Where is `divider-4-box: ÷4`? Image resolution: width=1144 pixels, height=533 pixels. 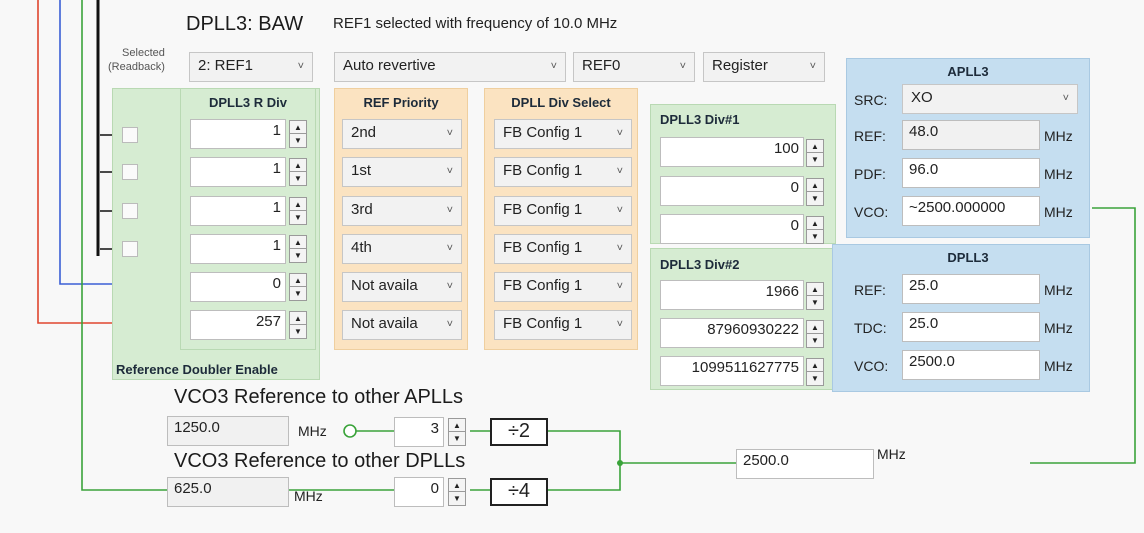
divider-4-box: ÷4 is located at coordinates (519, 492).